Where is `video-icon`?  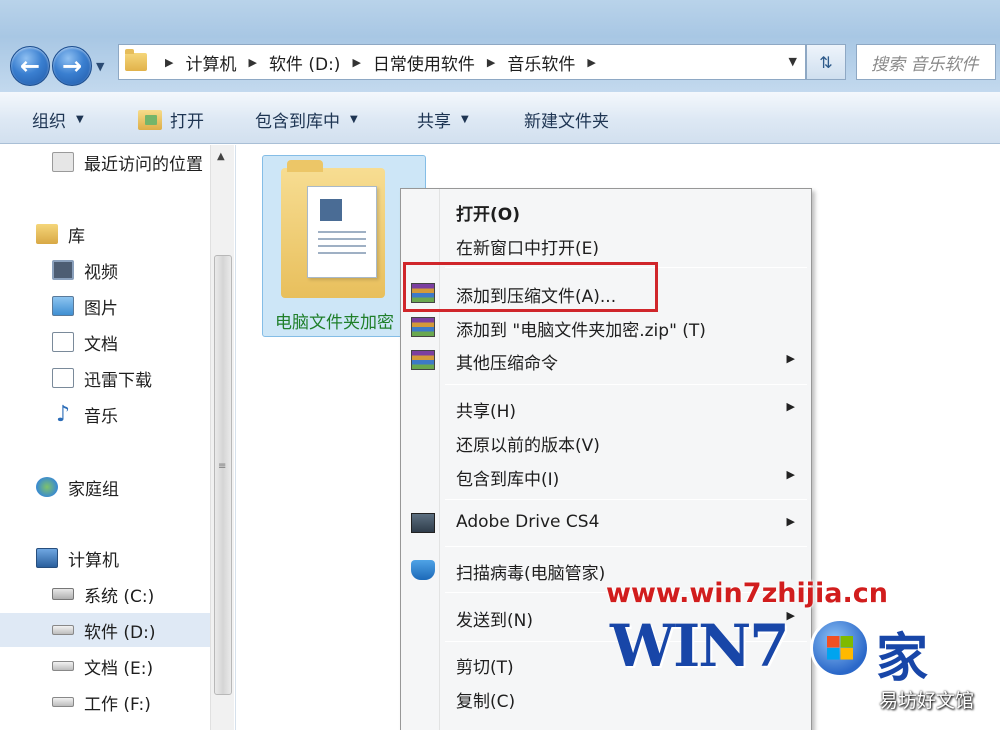 video-icon is located at coordinates (63, 270).